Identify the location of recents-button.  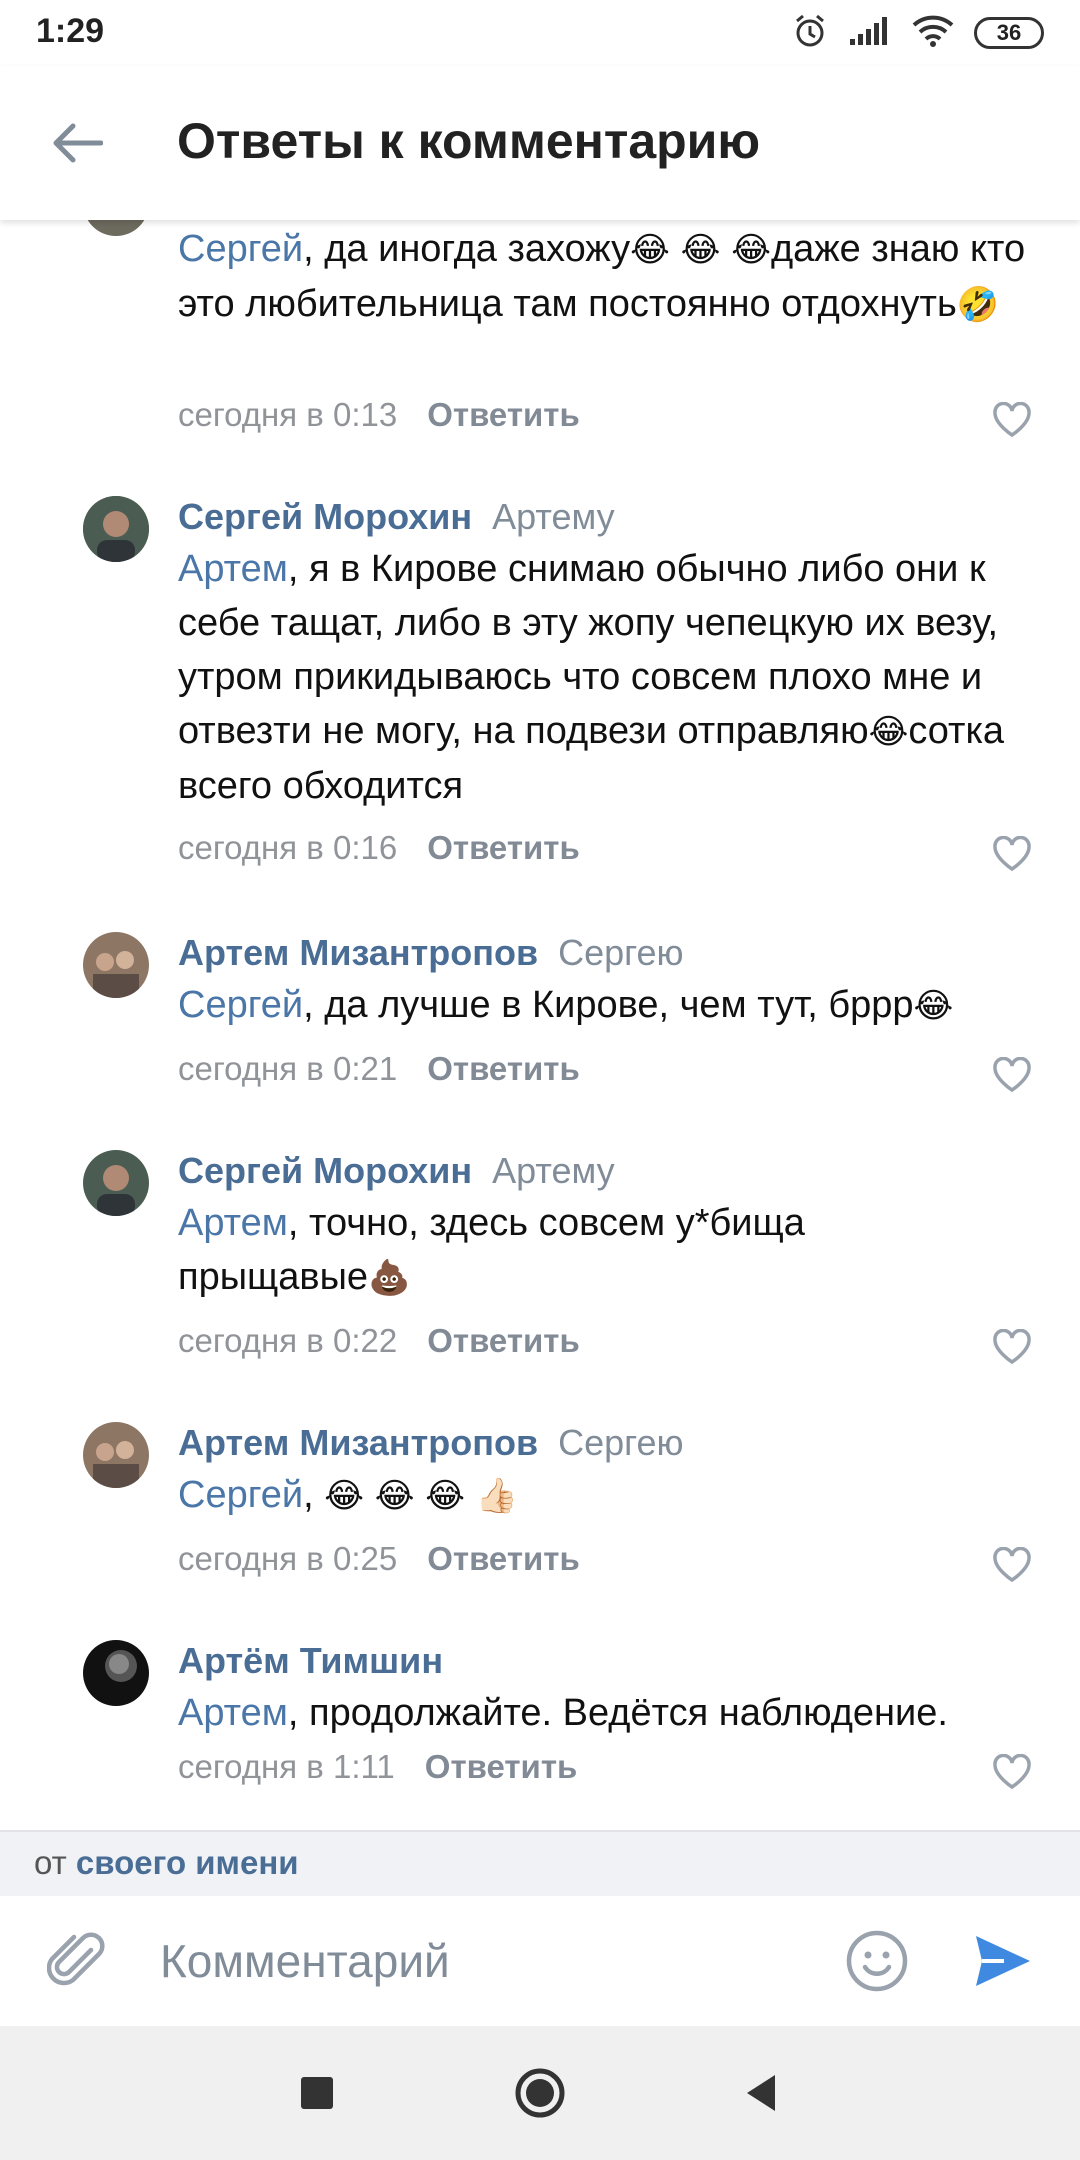
(317, 2093).